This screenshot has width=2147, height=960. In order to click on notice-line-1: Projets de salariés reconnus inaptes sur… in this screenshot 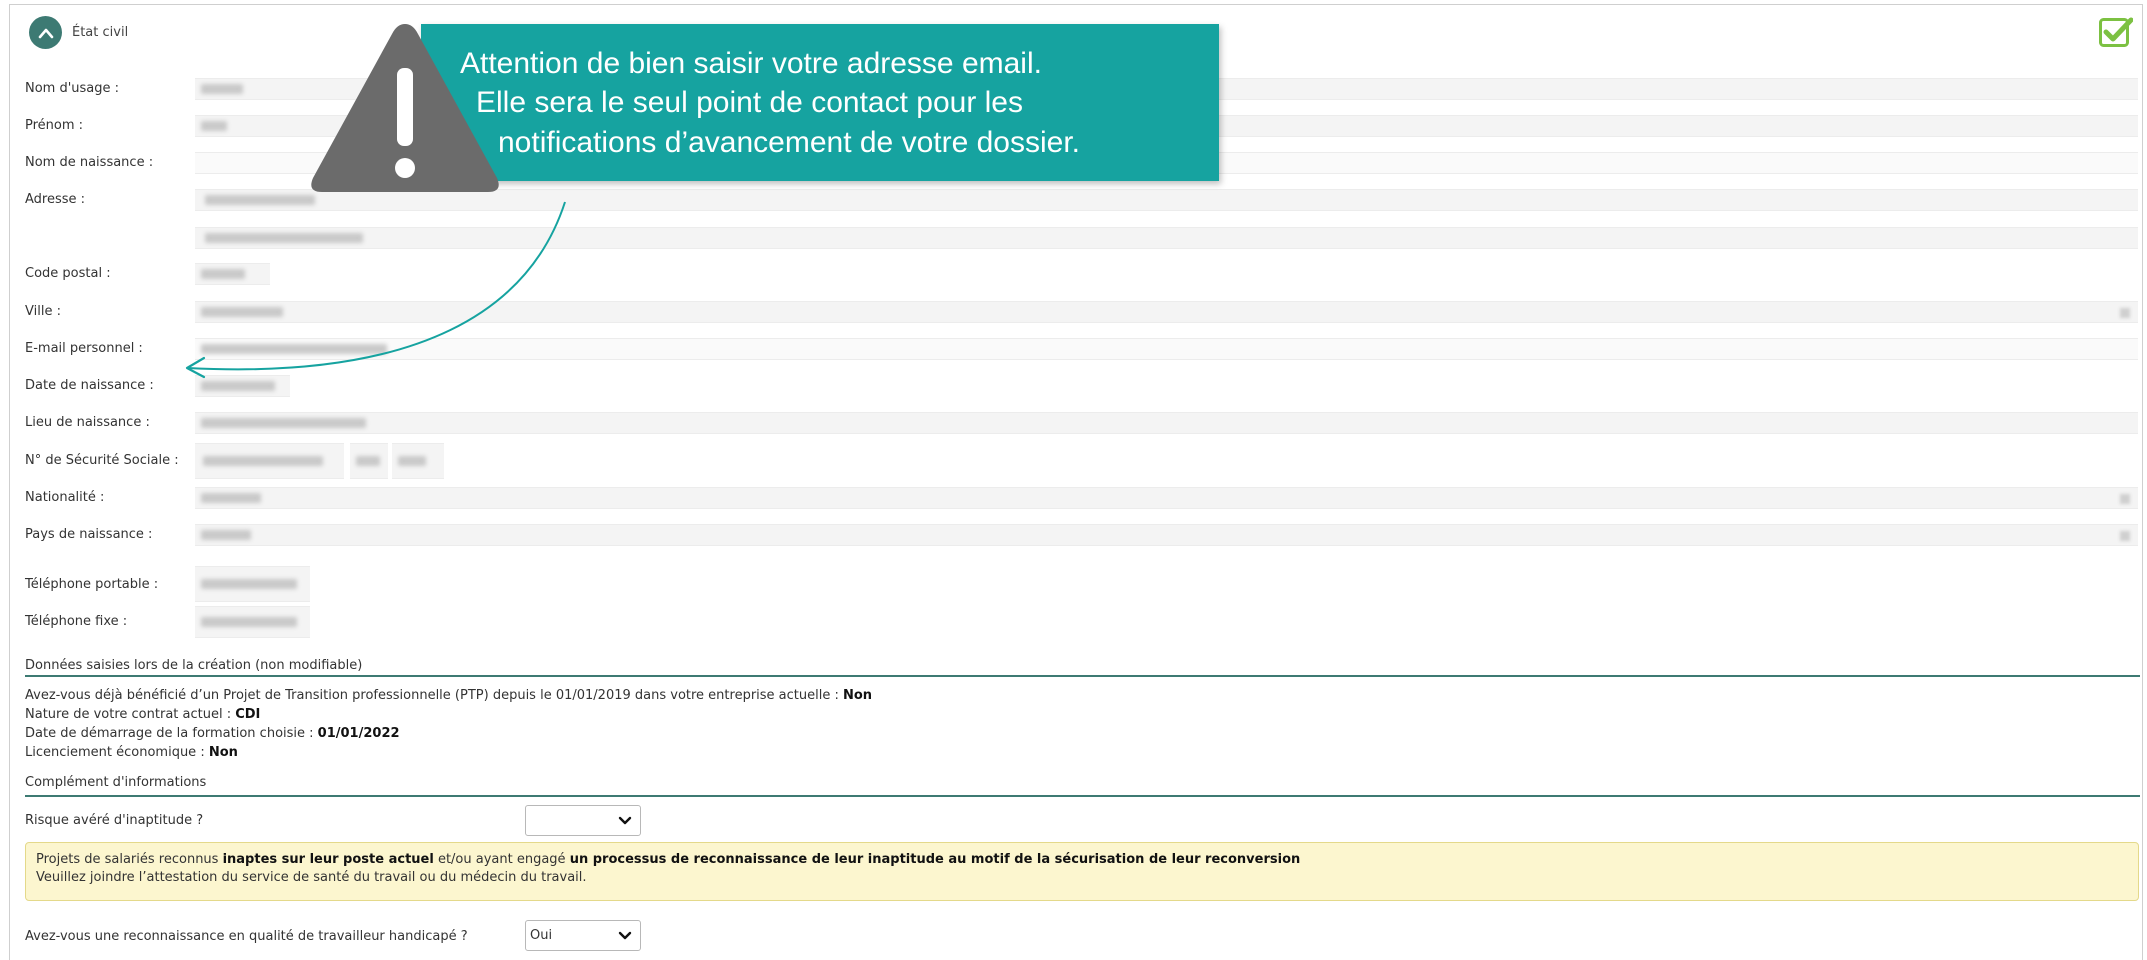, I will do `click(668, 859)`.